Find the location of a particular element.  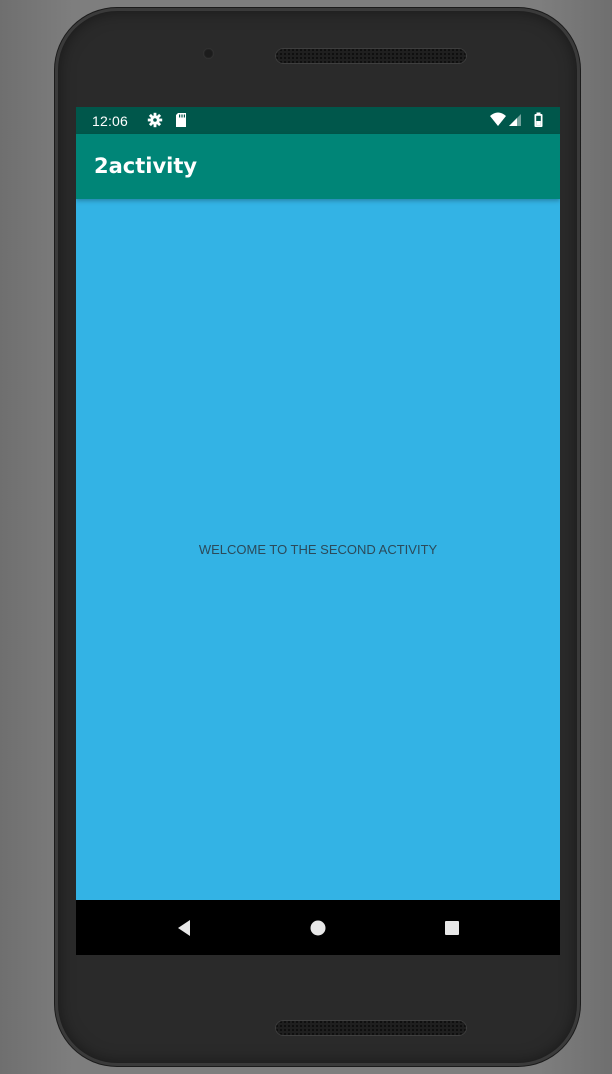

app-bar: 2activity is located at coordinates (318, 166).